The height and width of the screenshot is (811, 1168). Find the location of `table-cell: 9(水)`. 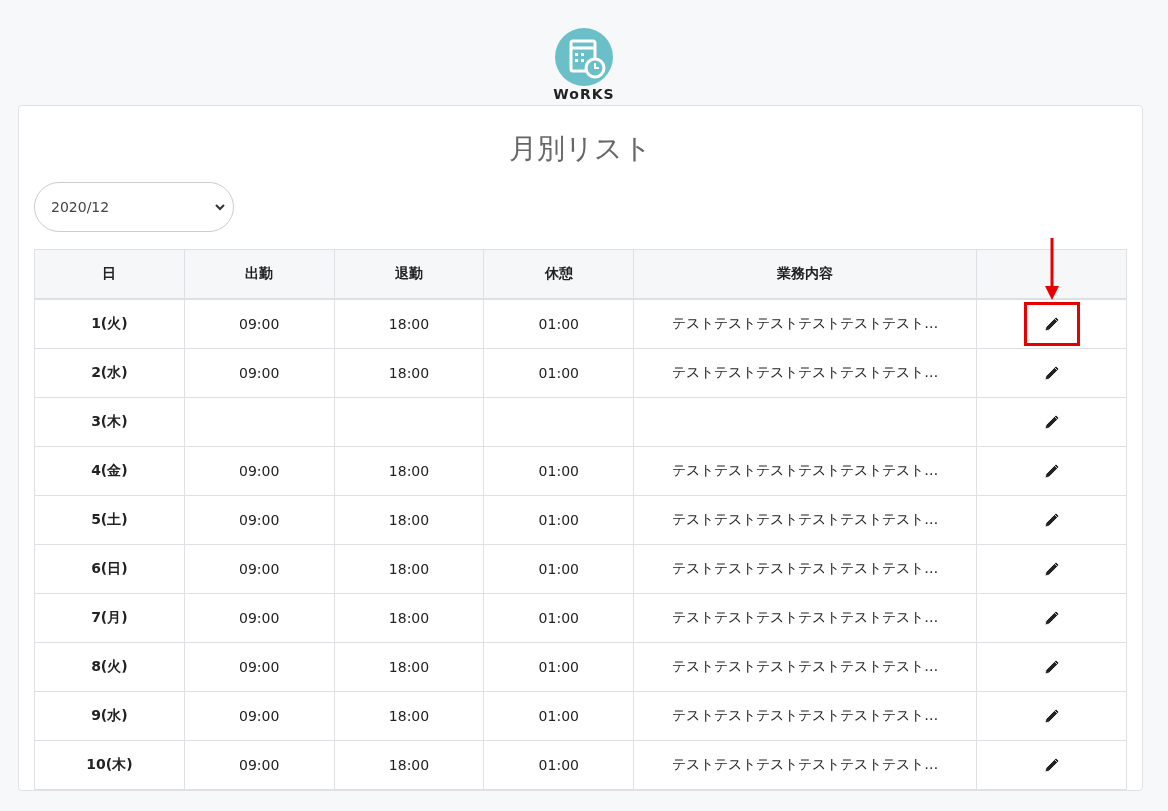

table-cell: 9(水) is located at coordinates (109, 716).